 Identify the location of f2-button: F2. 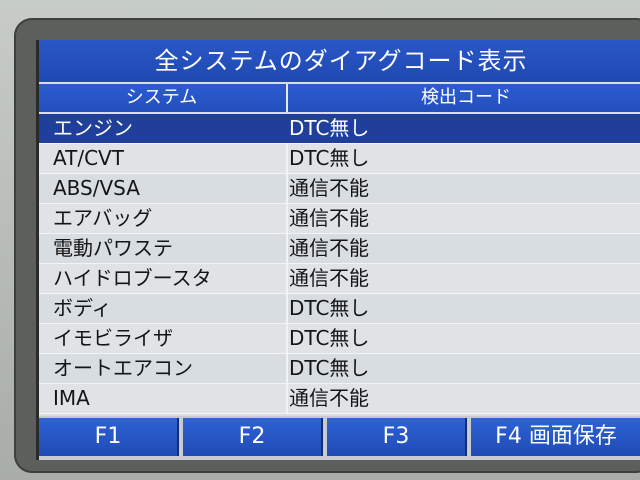
(253, 437).